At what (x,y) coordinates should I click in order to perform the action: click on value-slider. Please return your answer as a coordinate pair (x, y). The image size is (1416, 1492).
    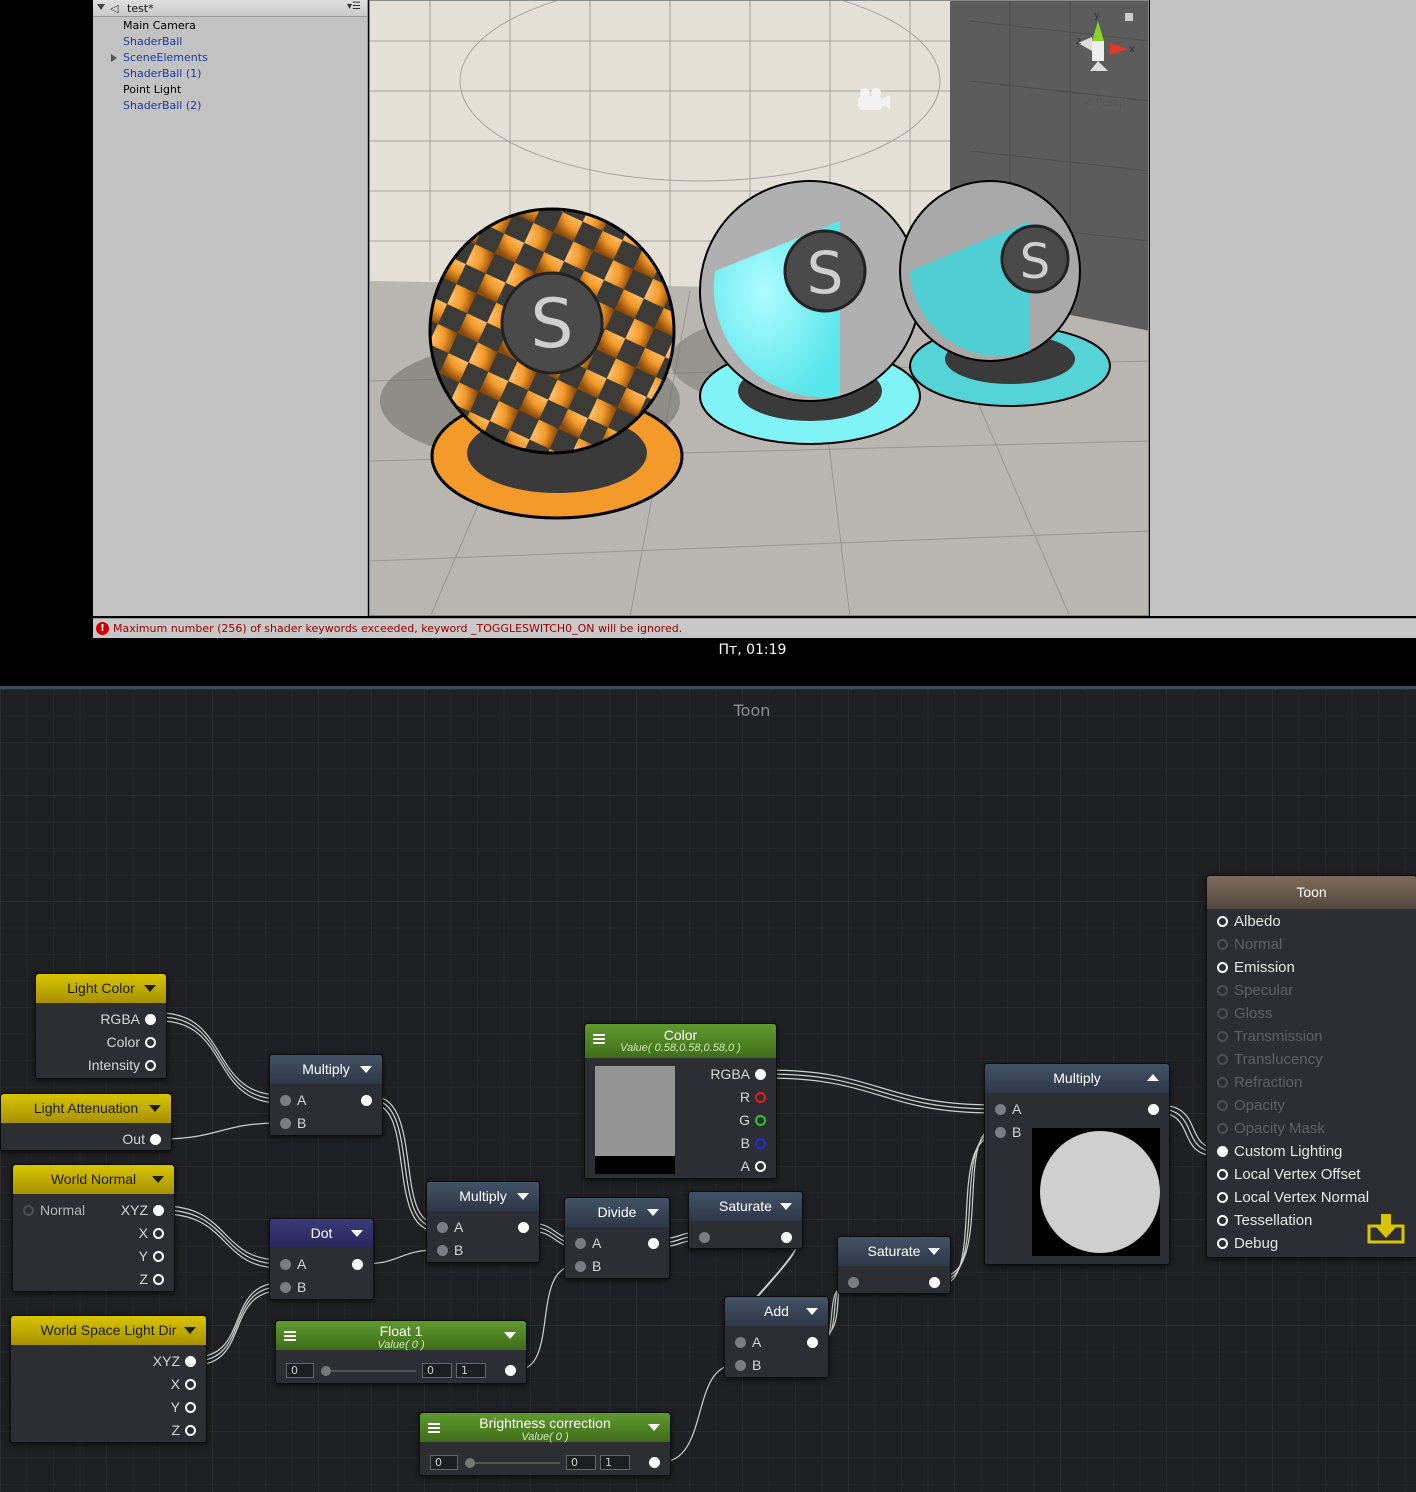
    Looking at the image, I should click on (513, 1463).